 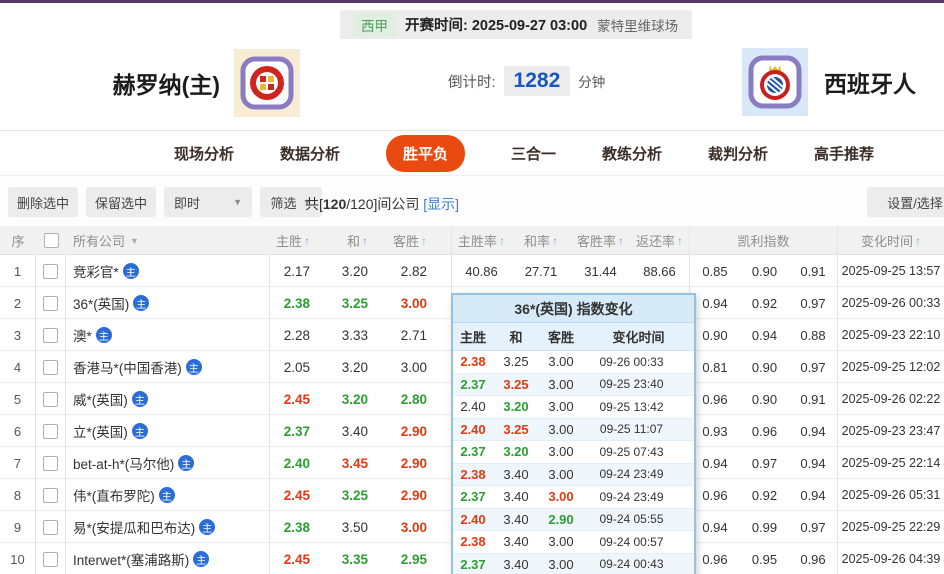 What do you see at coordinates (715, 431) in the screenshot?
I see `kelly-home: 0.93` at bounding box center [715, 431].